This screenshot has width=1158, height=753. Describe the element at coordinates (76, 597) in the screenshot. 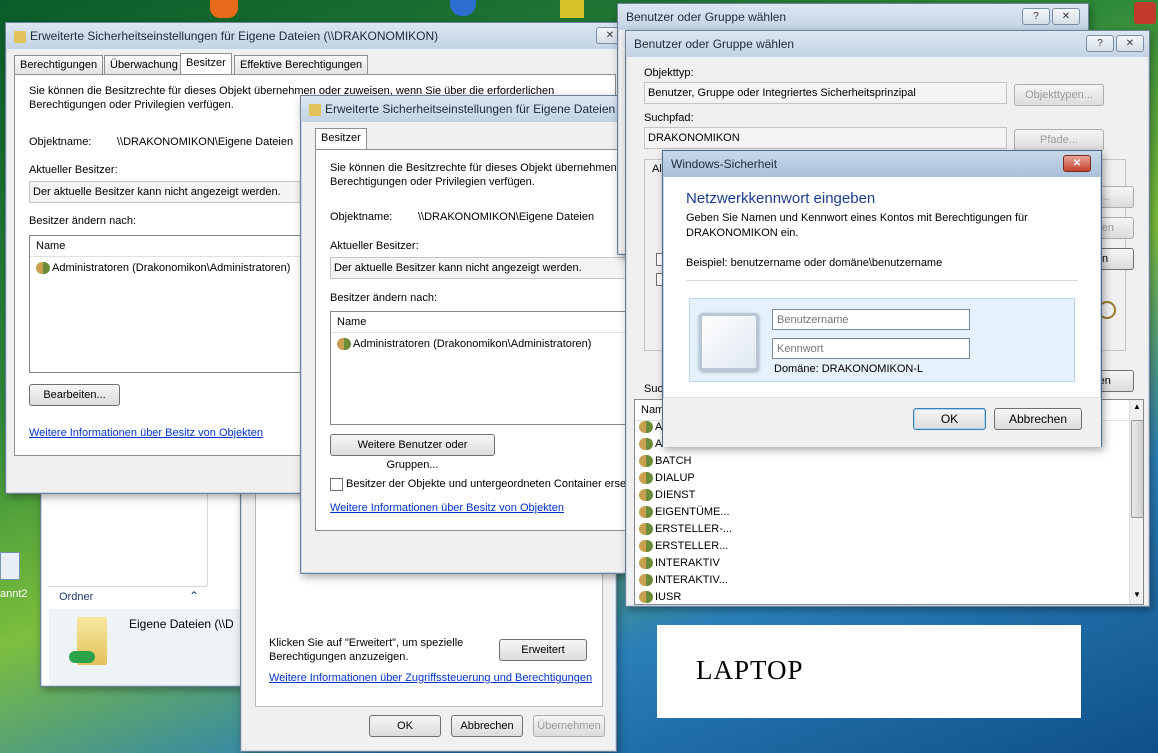

I see `folders-header-label: Ordner` at that location.